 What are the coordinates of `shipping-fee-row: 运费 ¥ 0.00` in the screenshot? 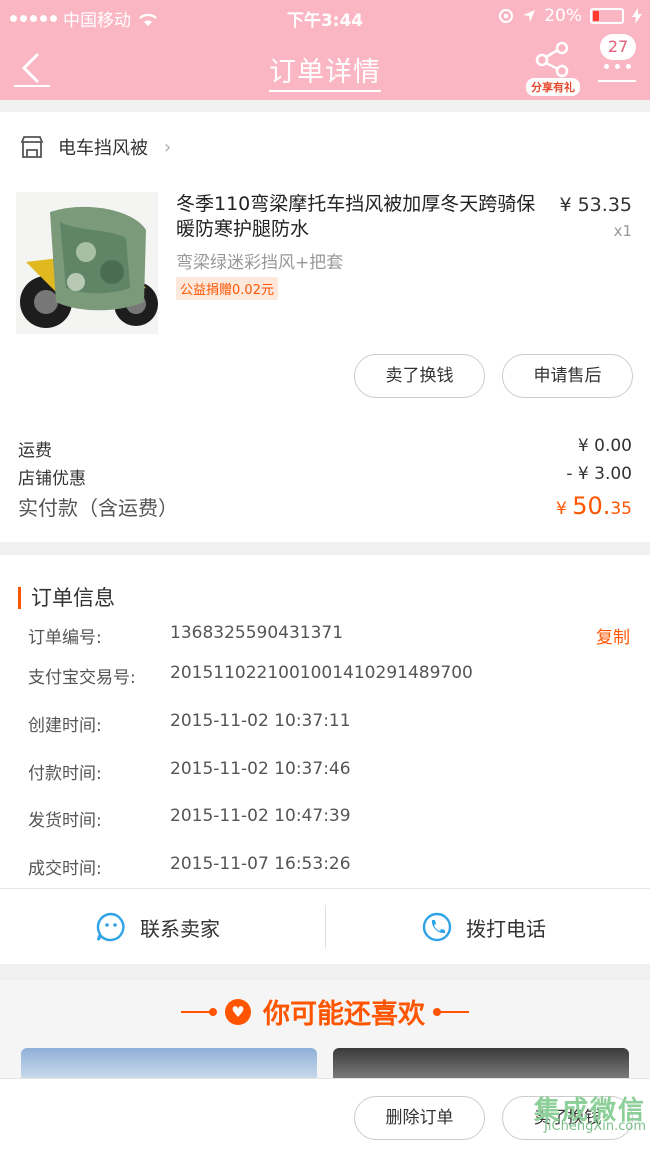 It's located at (325, 448).